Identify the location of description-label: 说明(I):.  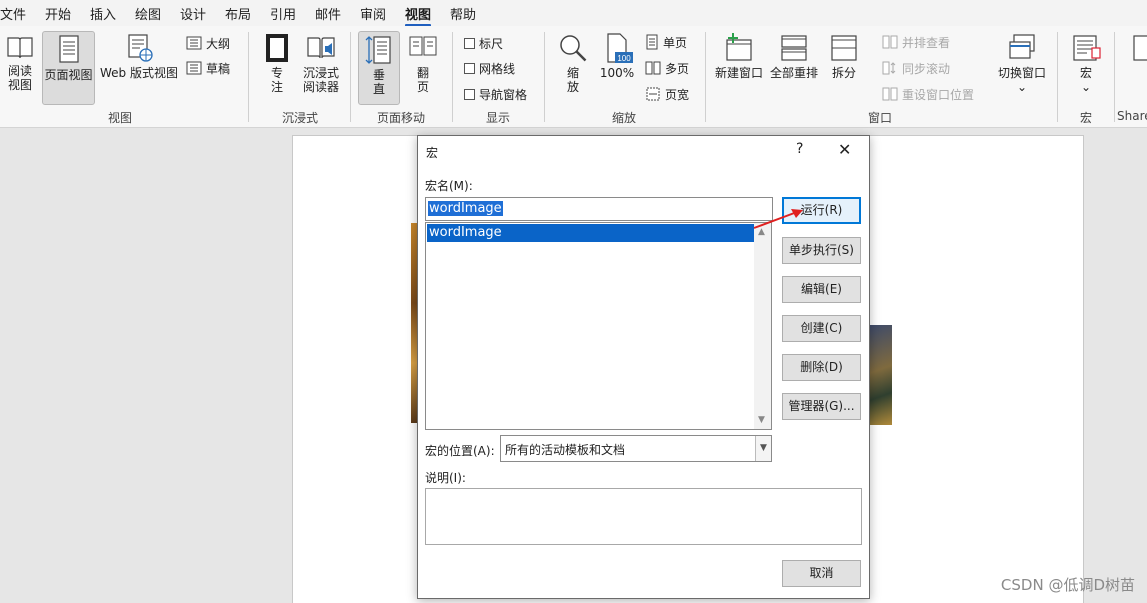
(445, 478).